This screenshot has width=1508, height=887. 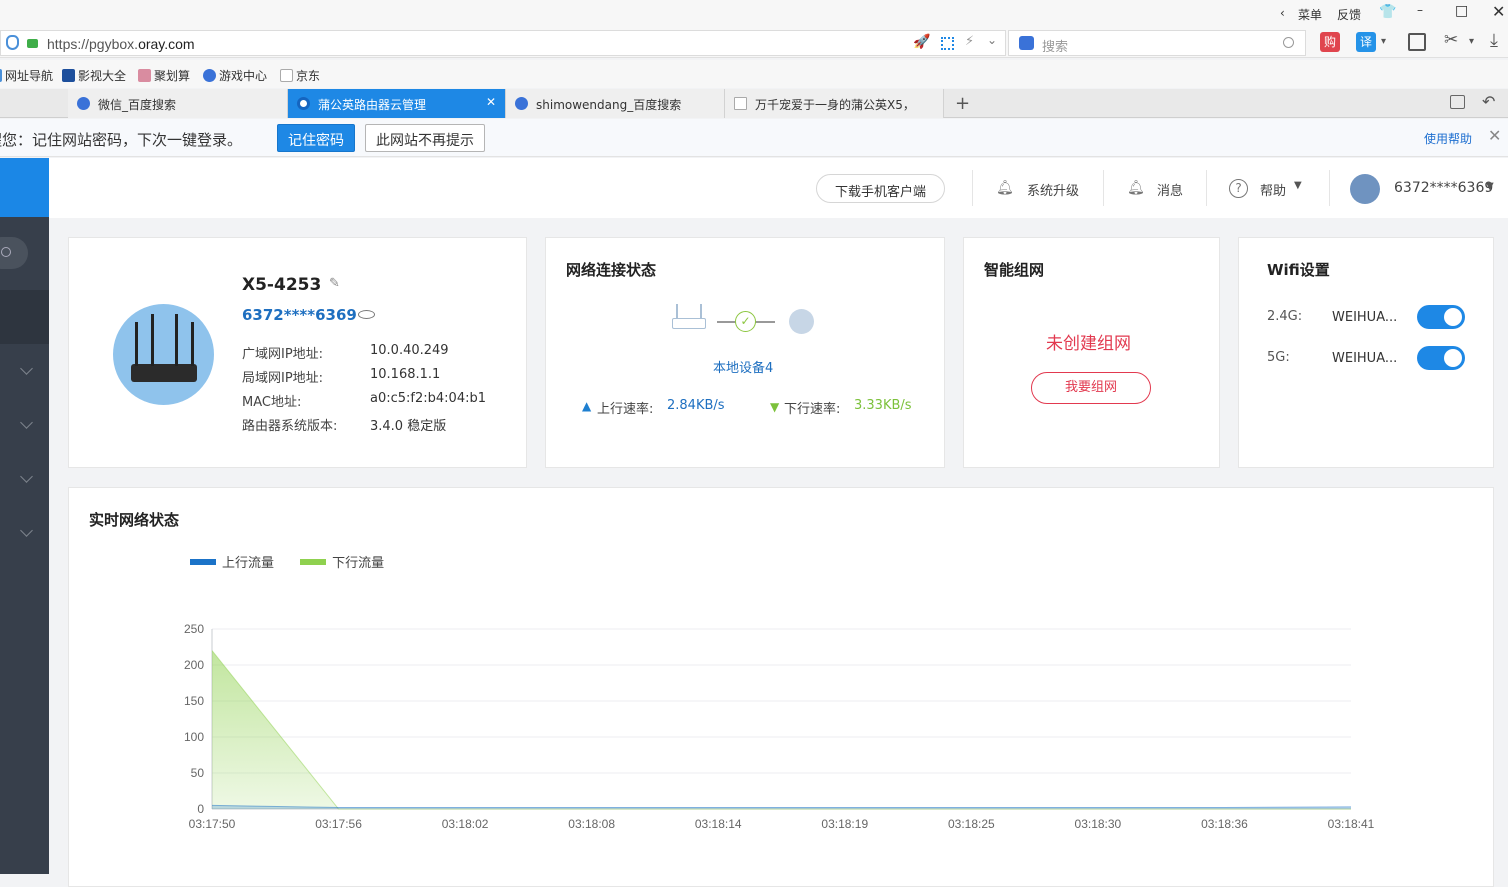 What do you see at coordinates (1387, 12) in the screenshot?
I see `shirt-skin-icon: 👕` at bounding box center [1387, 12].